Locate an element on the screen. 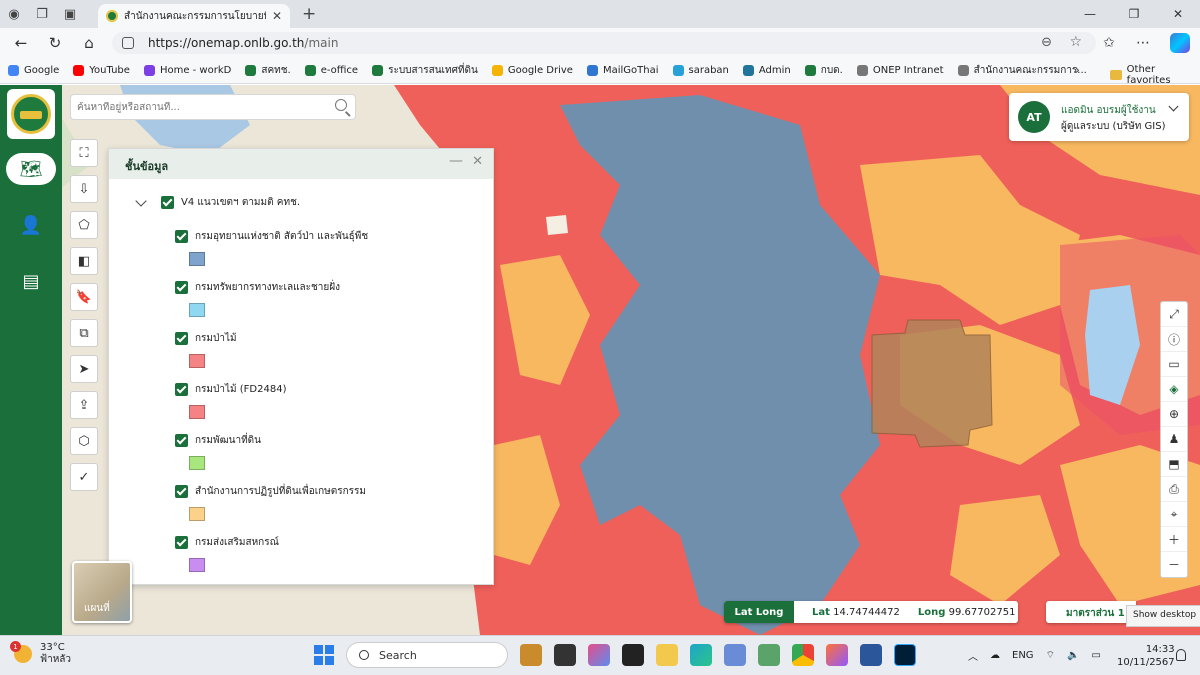 The image size is (1200, 675). basemap-switcher: แผนที่ is located at coordinates (102, 592).